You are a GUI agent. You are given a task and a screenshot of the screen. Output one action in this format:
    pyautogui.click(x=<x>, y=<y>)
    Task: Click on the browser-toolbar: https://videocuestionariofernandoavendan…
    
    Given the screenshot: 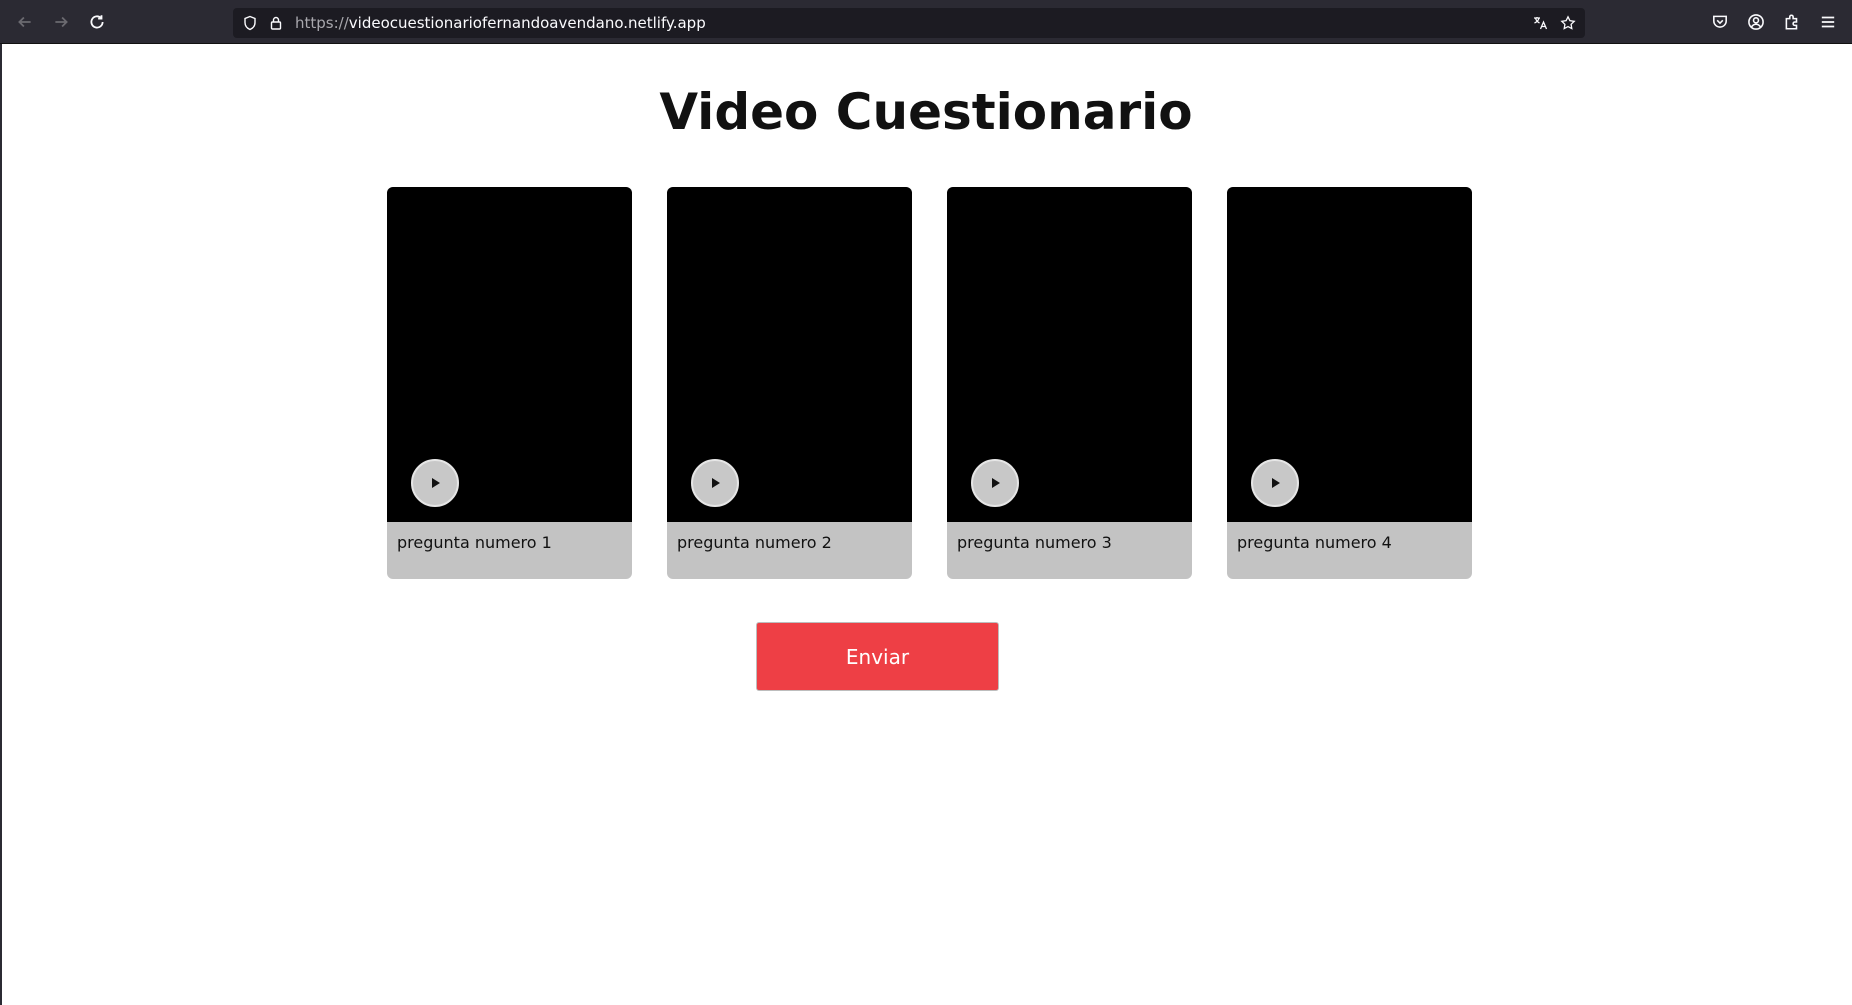 What is the action you would take?
    pyautogui.click(x=926, y=22)
    